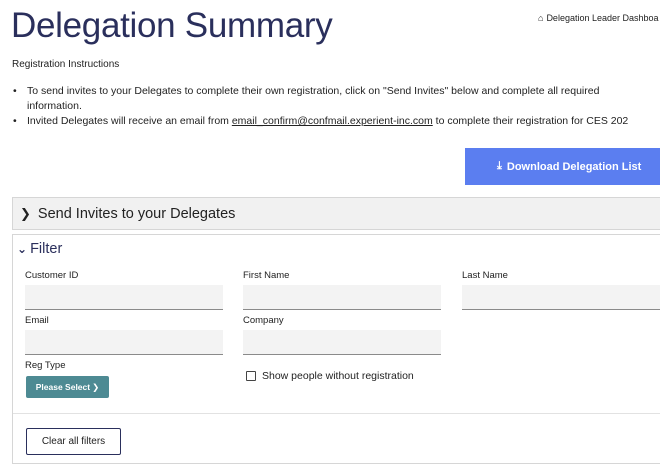 This screenshot has width=660, height=464. I want to click on download-button-label: Download Delegation List, so click(574, 166).